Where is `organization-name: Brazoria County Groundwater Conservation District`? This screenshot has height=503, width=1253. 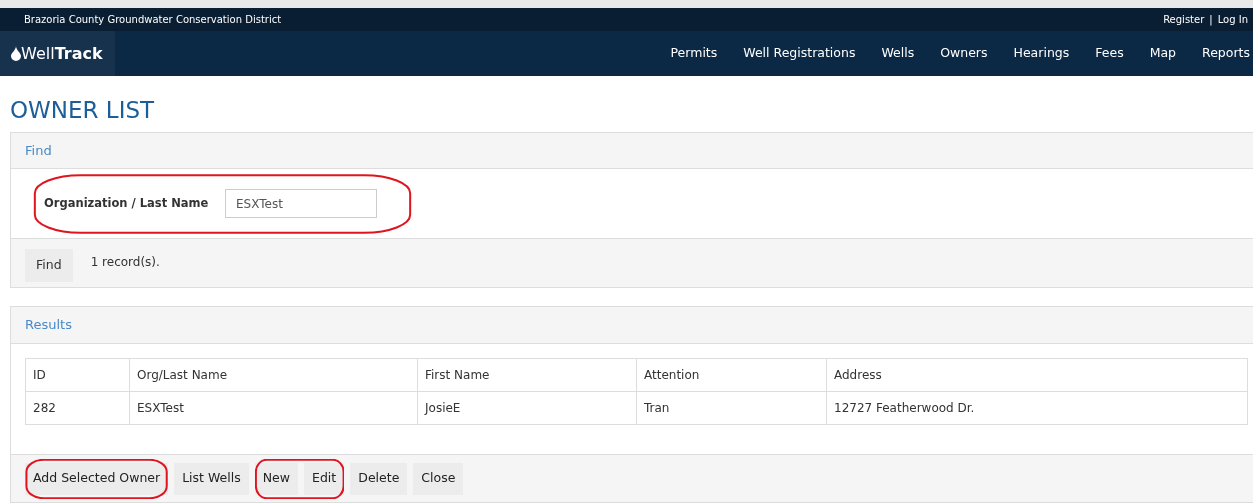
organization-name: Brazoria County Groundwater Conservation District is located at coordinates (153, 20).